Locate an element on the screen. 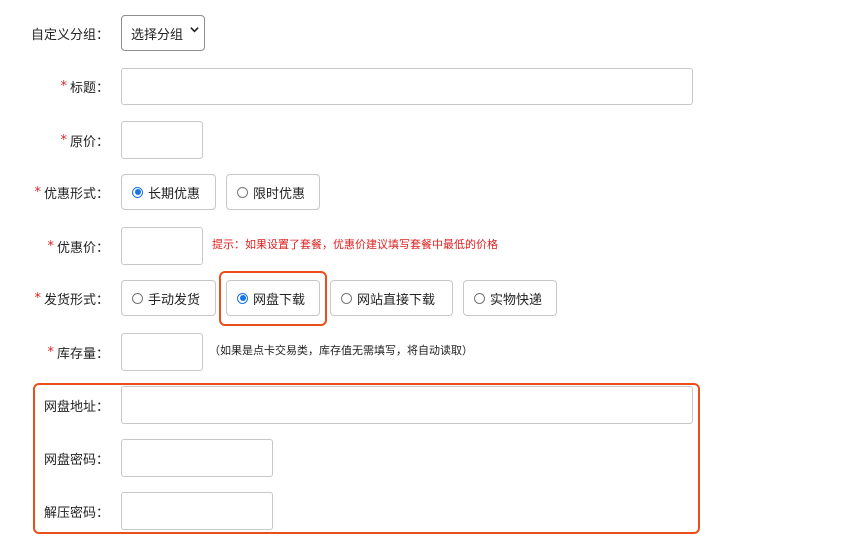  delivery-option-manual: 手动发货 is located at coordinates (168, 298).